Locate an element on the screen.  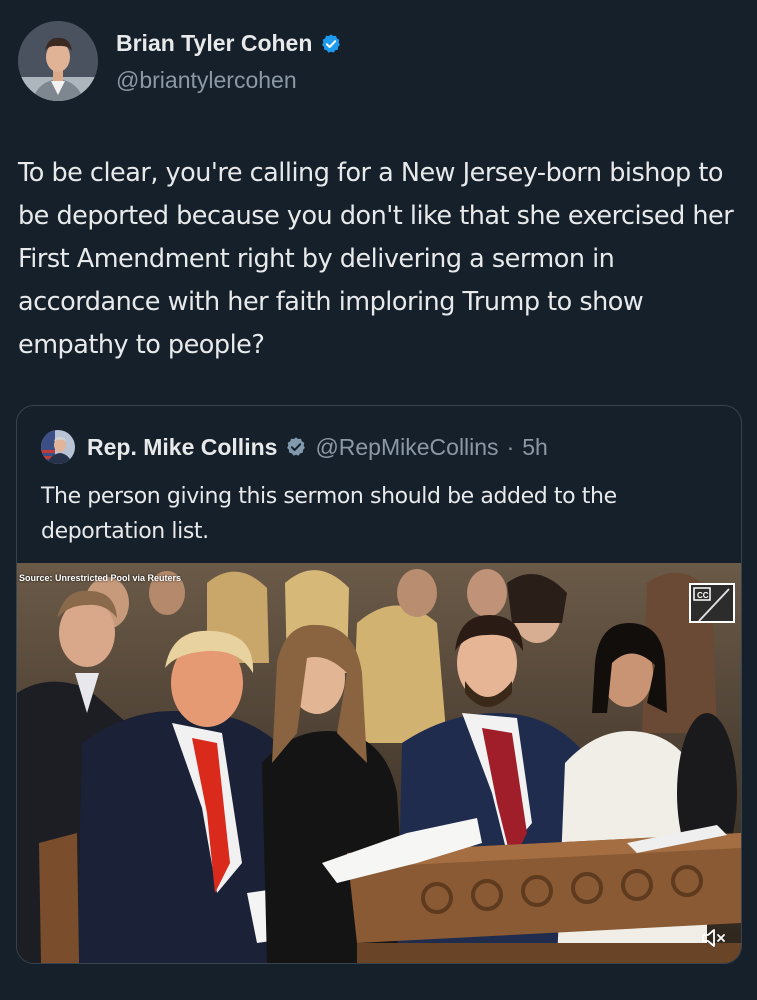
government-badge-icon is located at coordinates (296, 447).